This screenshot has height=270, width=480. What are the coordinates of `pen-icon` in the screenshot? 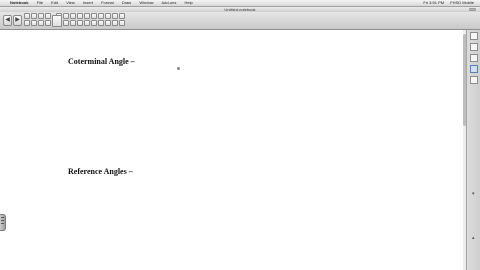 It's located at (73, 23).